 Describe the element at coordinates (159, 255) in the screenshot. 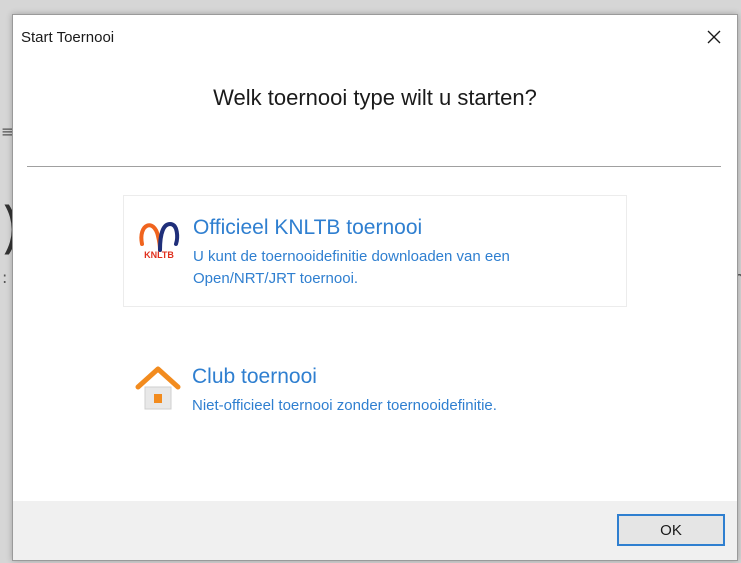

I see `knltb-logo-text: KNLTB` at that location.